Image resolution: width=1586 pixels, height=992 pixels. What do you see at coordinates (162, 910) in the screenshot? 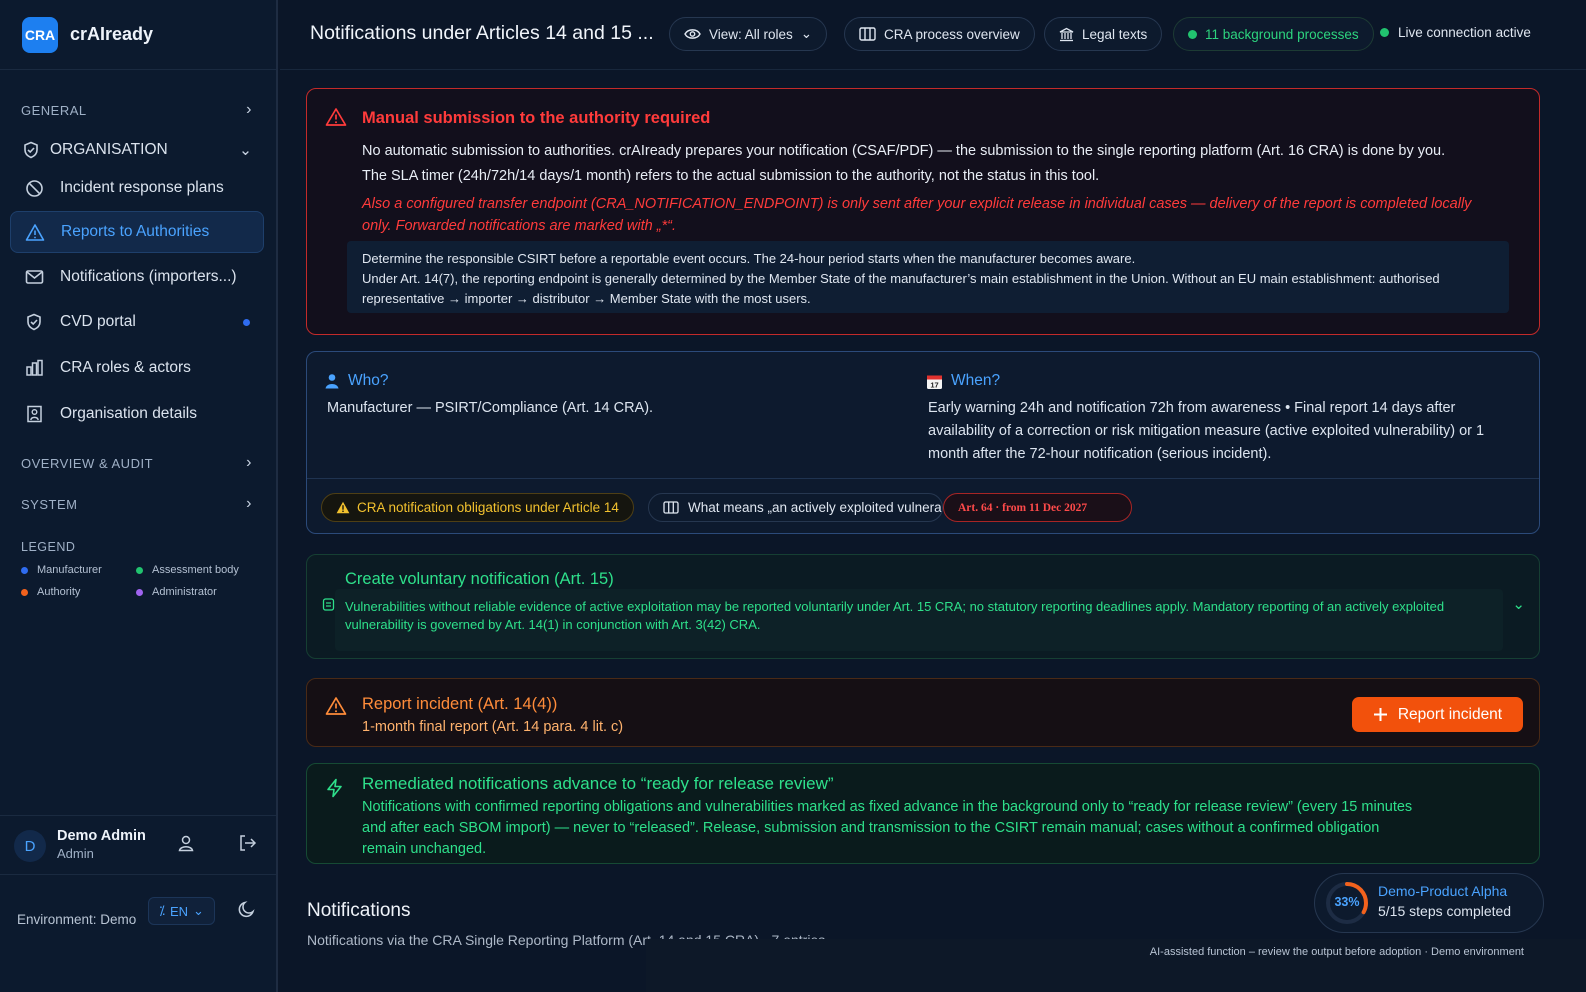
I see `translate-icon: ⁒` at bounding box center [162, 910].